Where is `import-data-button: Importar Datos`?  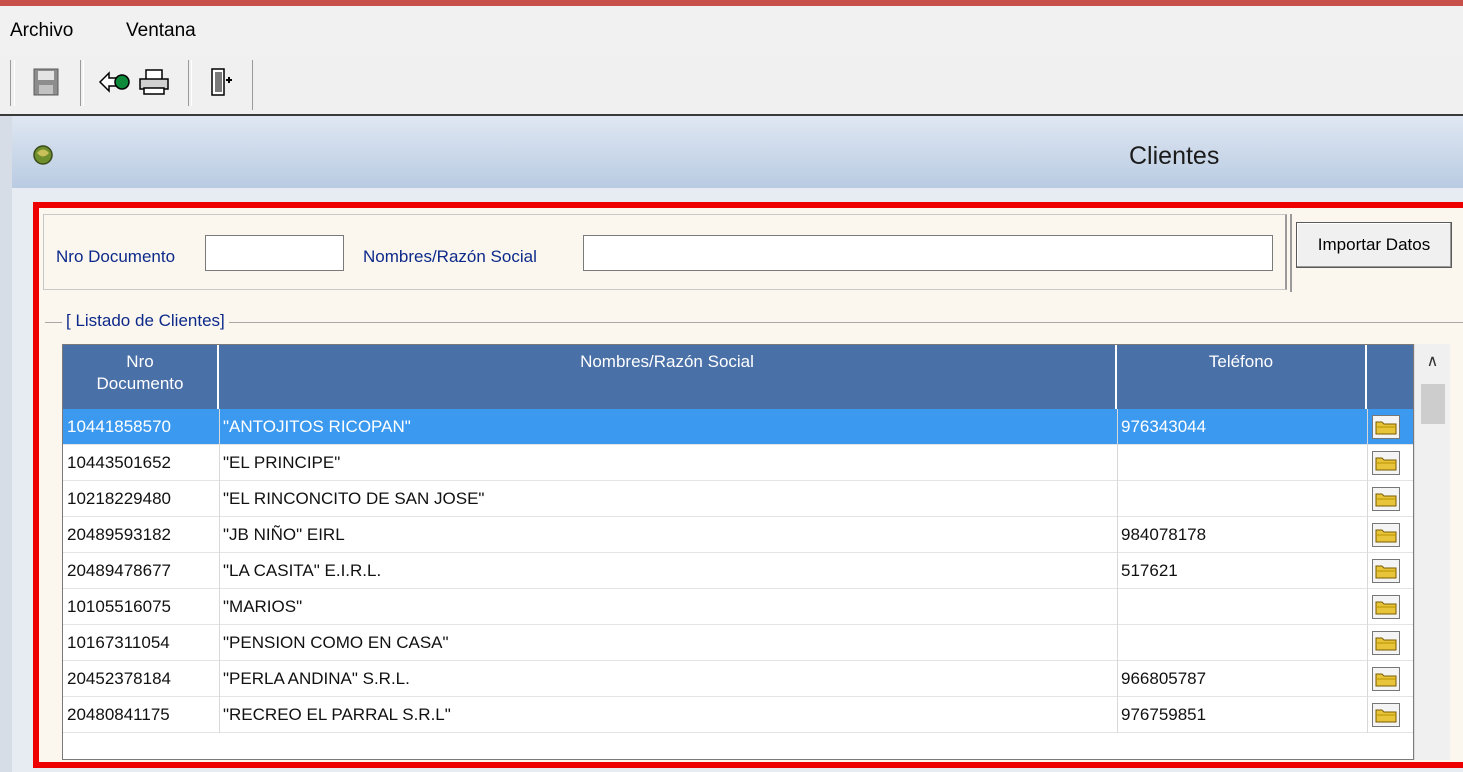 import-data-button: Importar Datos is located at coordinates (1374, 245).